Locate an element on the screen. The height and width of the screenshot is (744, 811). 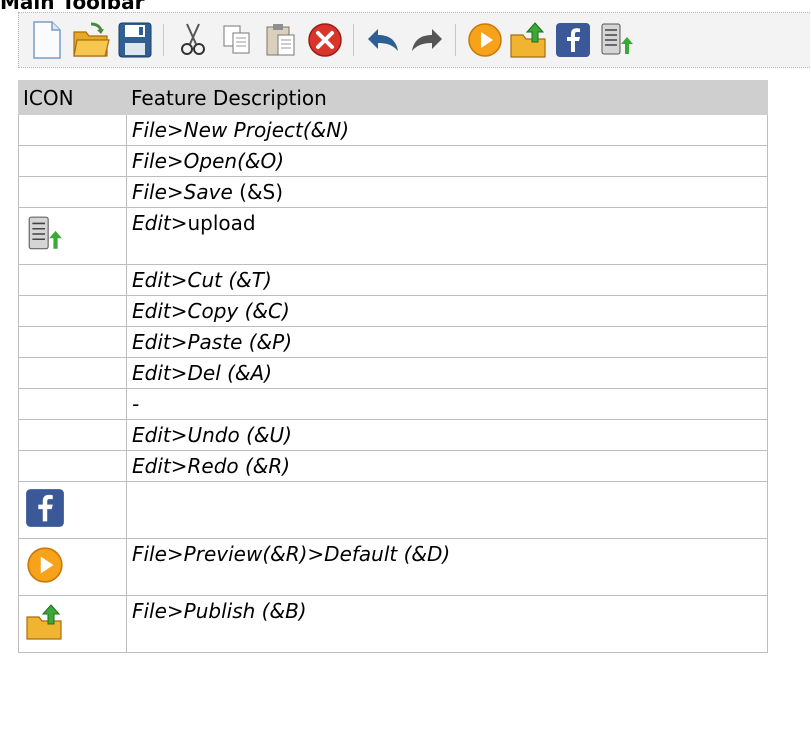
table-row: File>Publish (&B) is located at coordinates (393, 624).